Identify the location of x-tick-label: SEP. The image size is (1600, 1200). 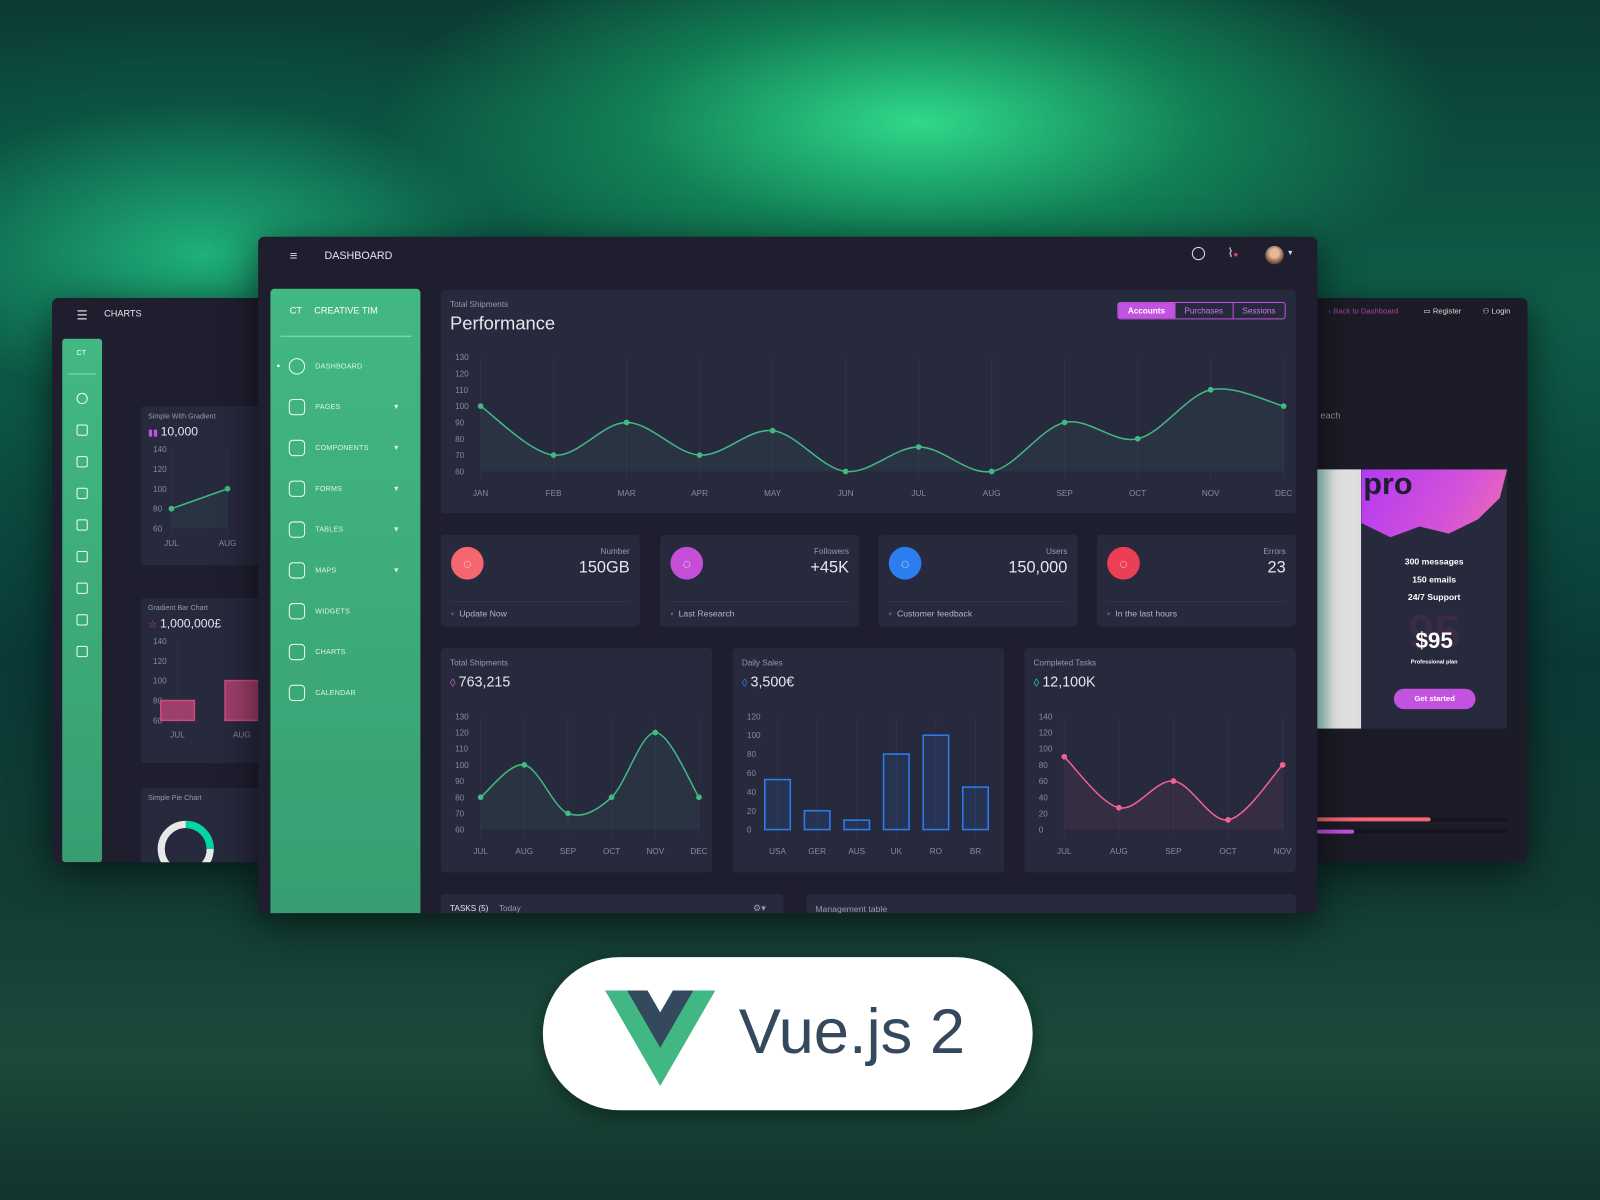
(1173, 851).